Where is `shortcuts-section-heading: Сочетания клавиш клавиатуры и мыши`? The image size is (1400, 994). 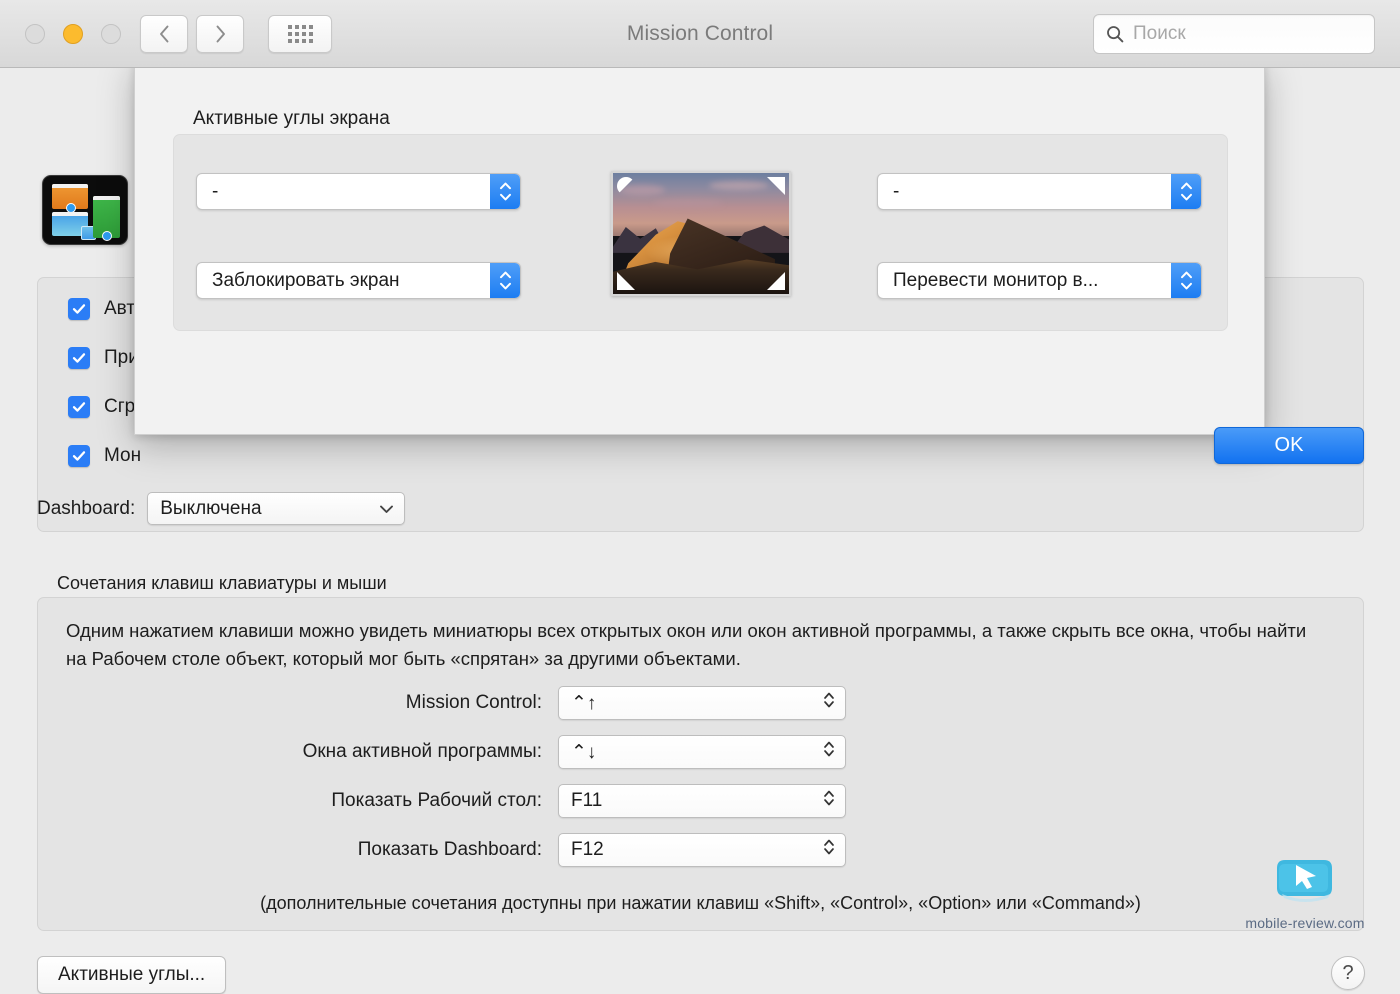 shortcuts-section-heading: Сочетания клавиш клавиатуры и мыши is located at coordinates (222, 583).